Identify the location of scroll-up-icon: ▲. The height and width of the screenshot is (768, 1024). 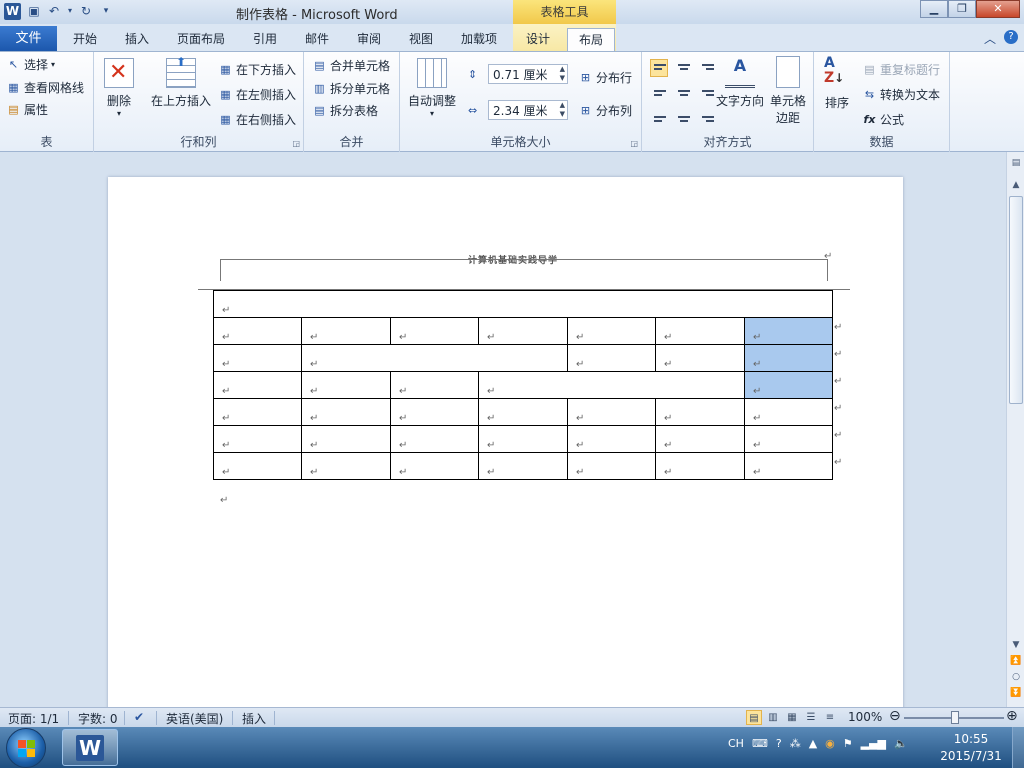
(1016, 185).